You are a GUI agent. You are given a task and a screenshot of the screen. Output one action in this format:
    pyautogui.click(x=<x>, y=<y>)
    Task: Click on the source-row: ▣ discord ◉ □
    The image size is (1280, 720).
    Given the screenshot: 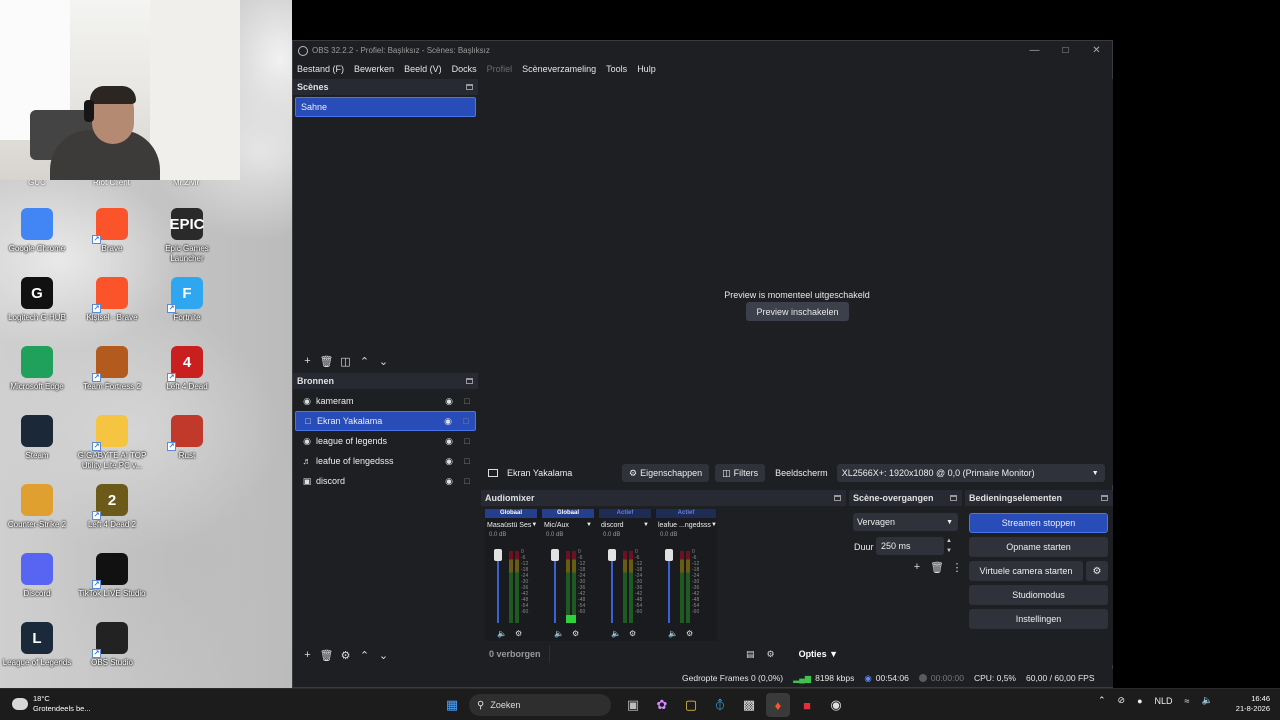 What is the action you would take?
    pyautogui.click(x=385, y=481)
    